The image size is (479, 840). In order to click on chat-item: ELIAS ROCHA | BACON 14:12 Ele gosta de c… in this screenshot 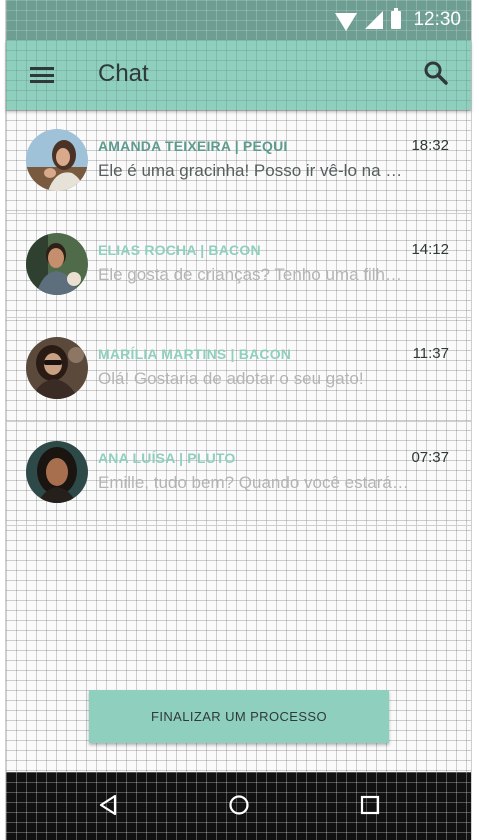, I will do `click(238, 266)`.